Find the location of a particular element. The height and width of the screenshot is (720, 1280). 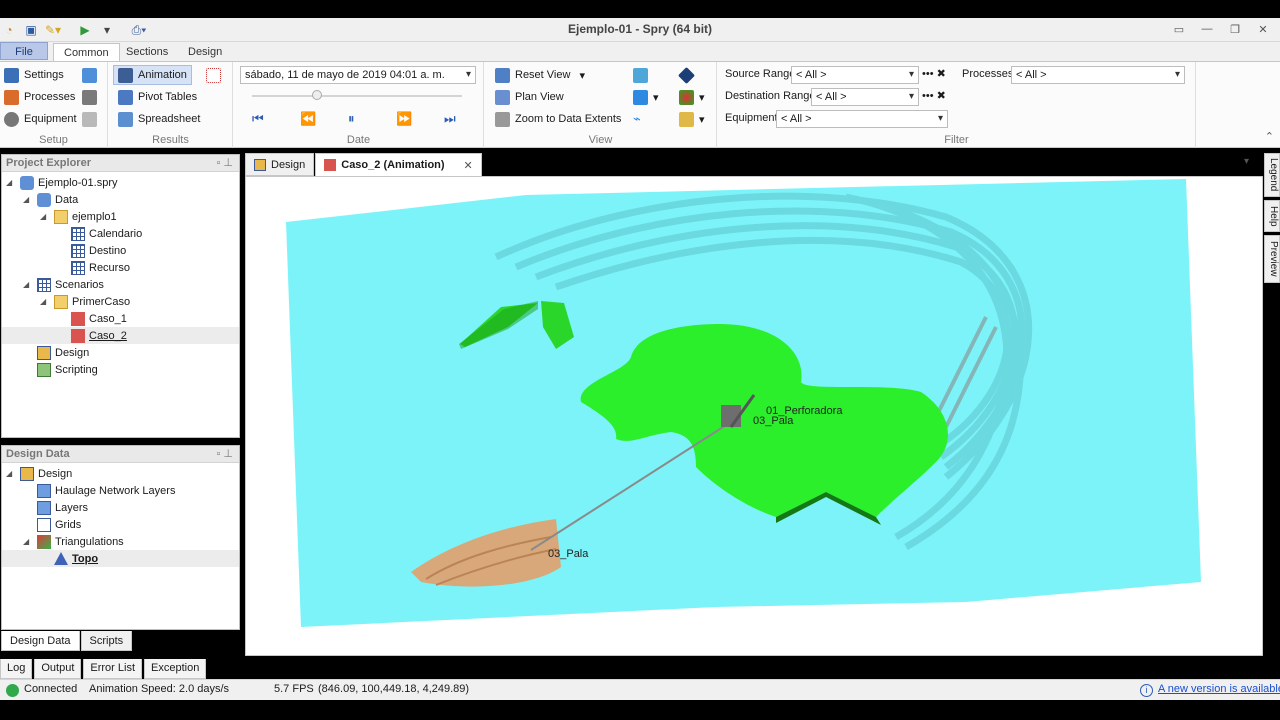

timeline-slider-thumb is located at coordinates (317, 95).